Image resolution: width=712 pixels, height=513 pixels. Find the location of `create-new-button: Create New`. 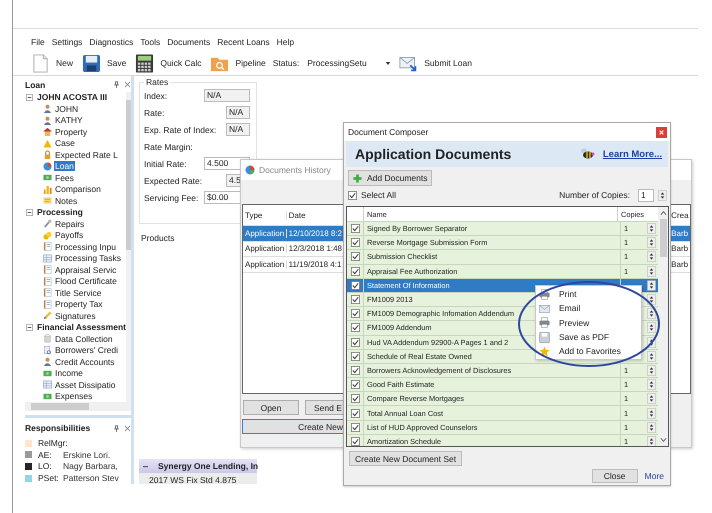

create-new-button: Create New is located at coordinates (293, 426).